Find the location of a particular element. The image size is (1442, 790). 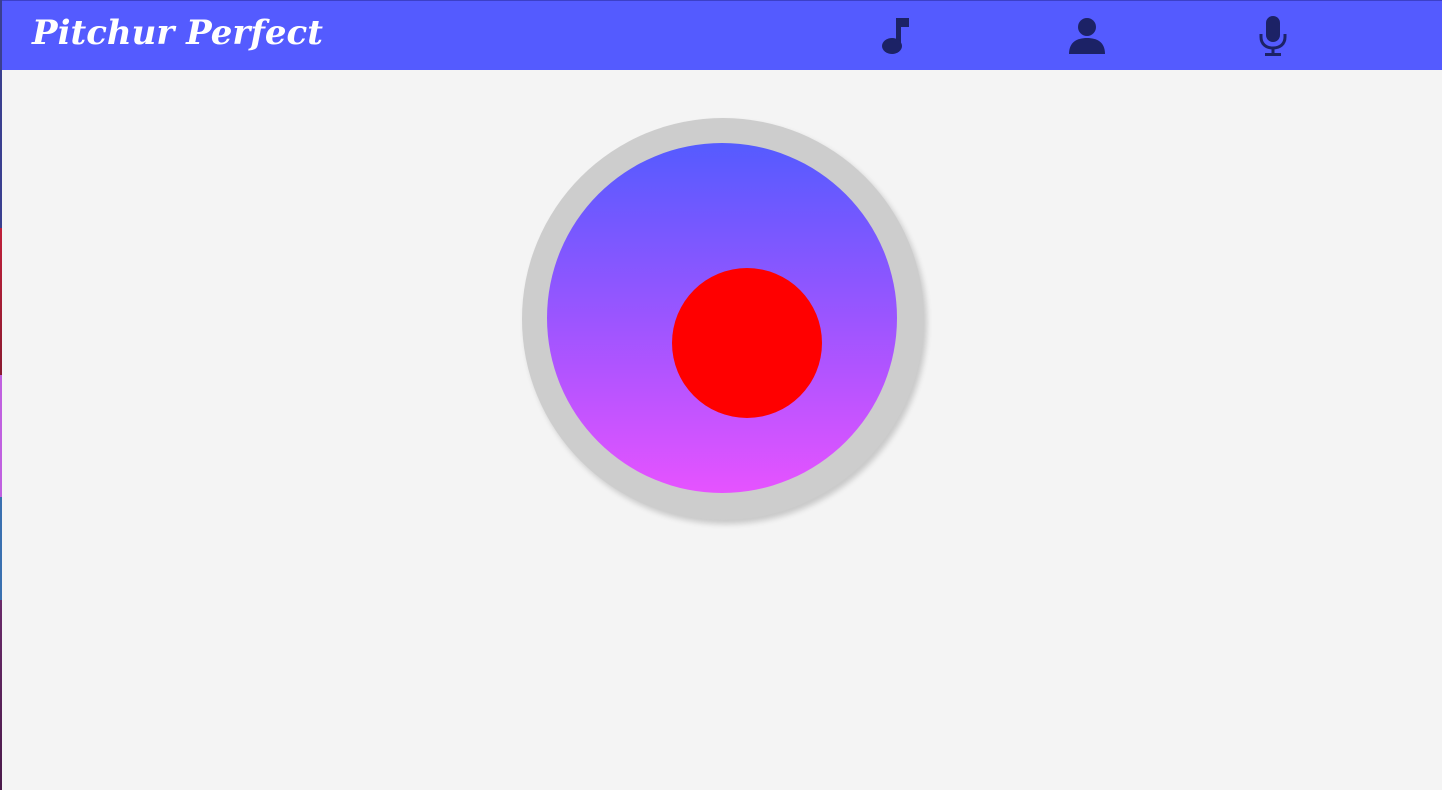

record-button is located at coordinates (723, 319).